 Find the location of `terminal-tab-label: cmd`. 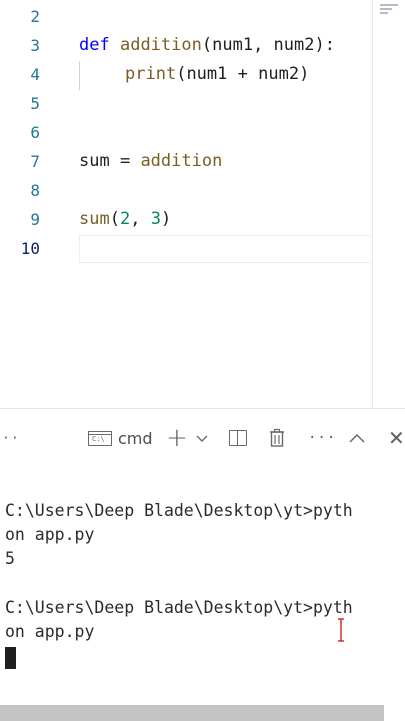

terminal-tab-label: cmd is located at coordinates (135, 438).